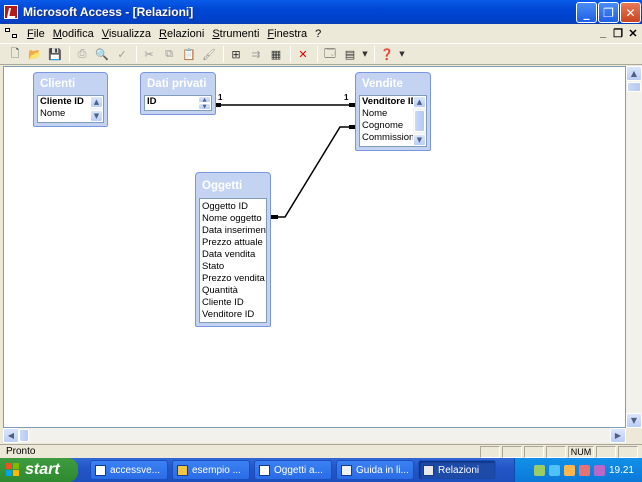  What do you see at coordinates (100, 470) in the screenshot?
I see `document-icon` at bounding box center [100, 470].